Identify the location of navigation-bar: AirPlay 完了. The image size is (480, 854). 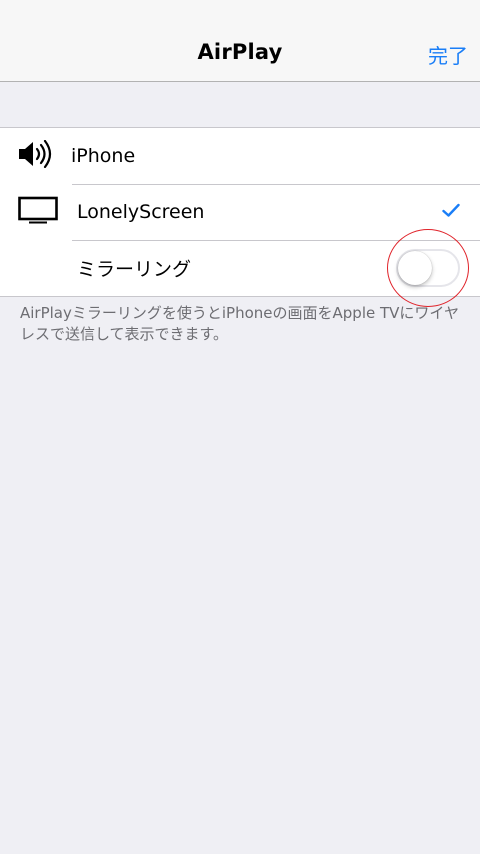
(240, 41).